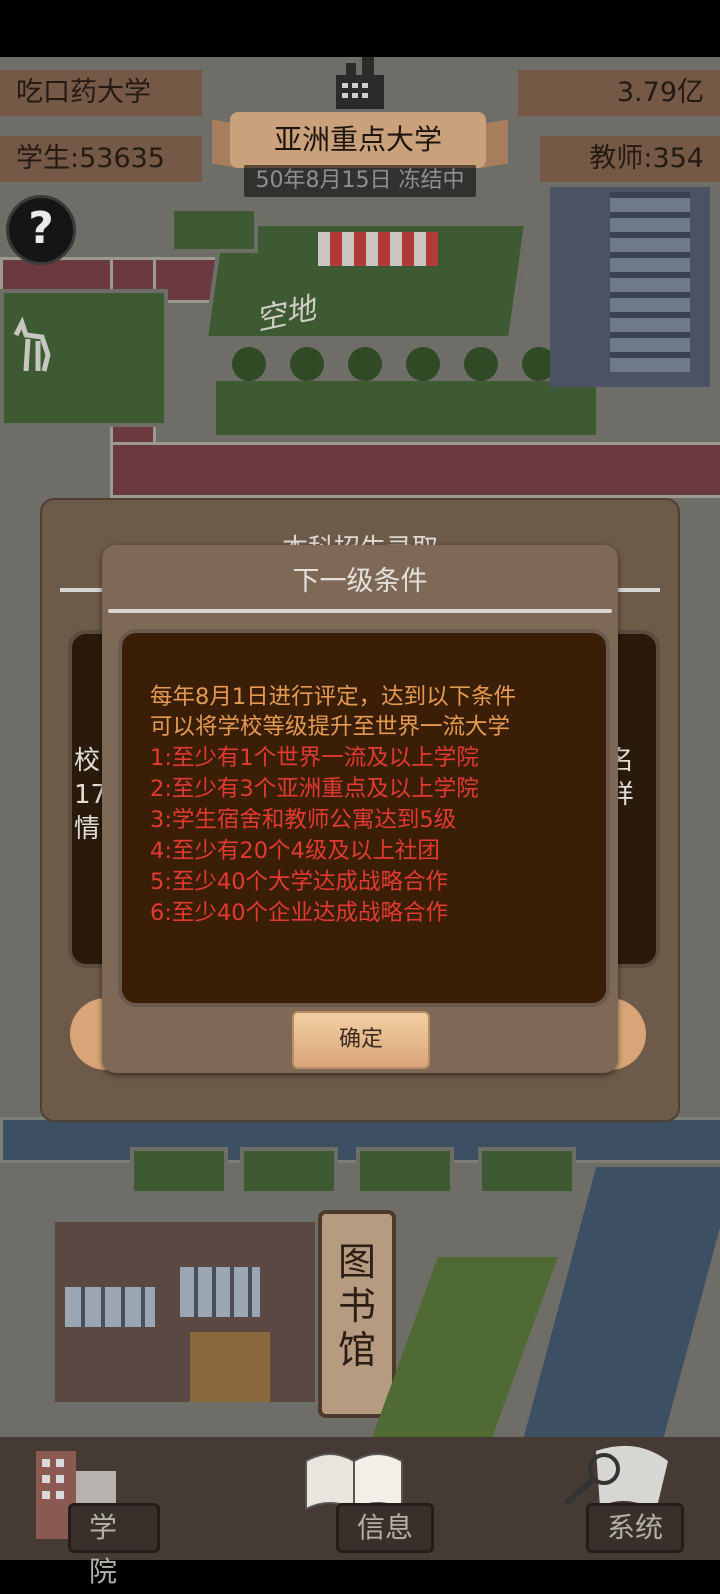 This screenshot has width=720, height=1594. Describe the element at coordinates (299, 913) in the screenshot. I see `requirement-item: 6:至少40个企业达成战略合作` at that location.